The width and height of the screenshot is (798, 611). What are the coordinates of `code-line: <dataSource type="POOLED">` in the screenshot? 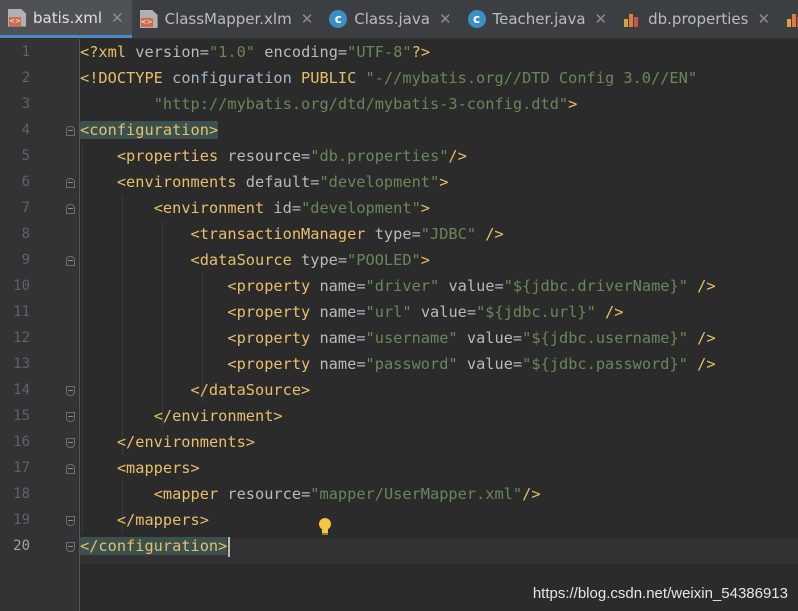 It's located at (310, 260).